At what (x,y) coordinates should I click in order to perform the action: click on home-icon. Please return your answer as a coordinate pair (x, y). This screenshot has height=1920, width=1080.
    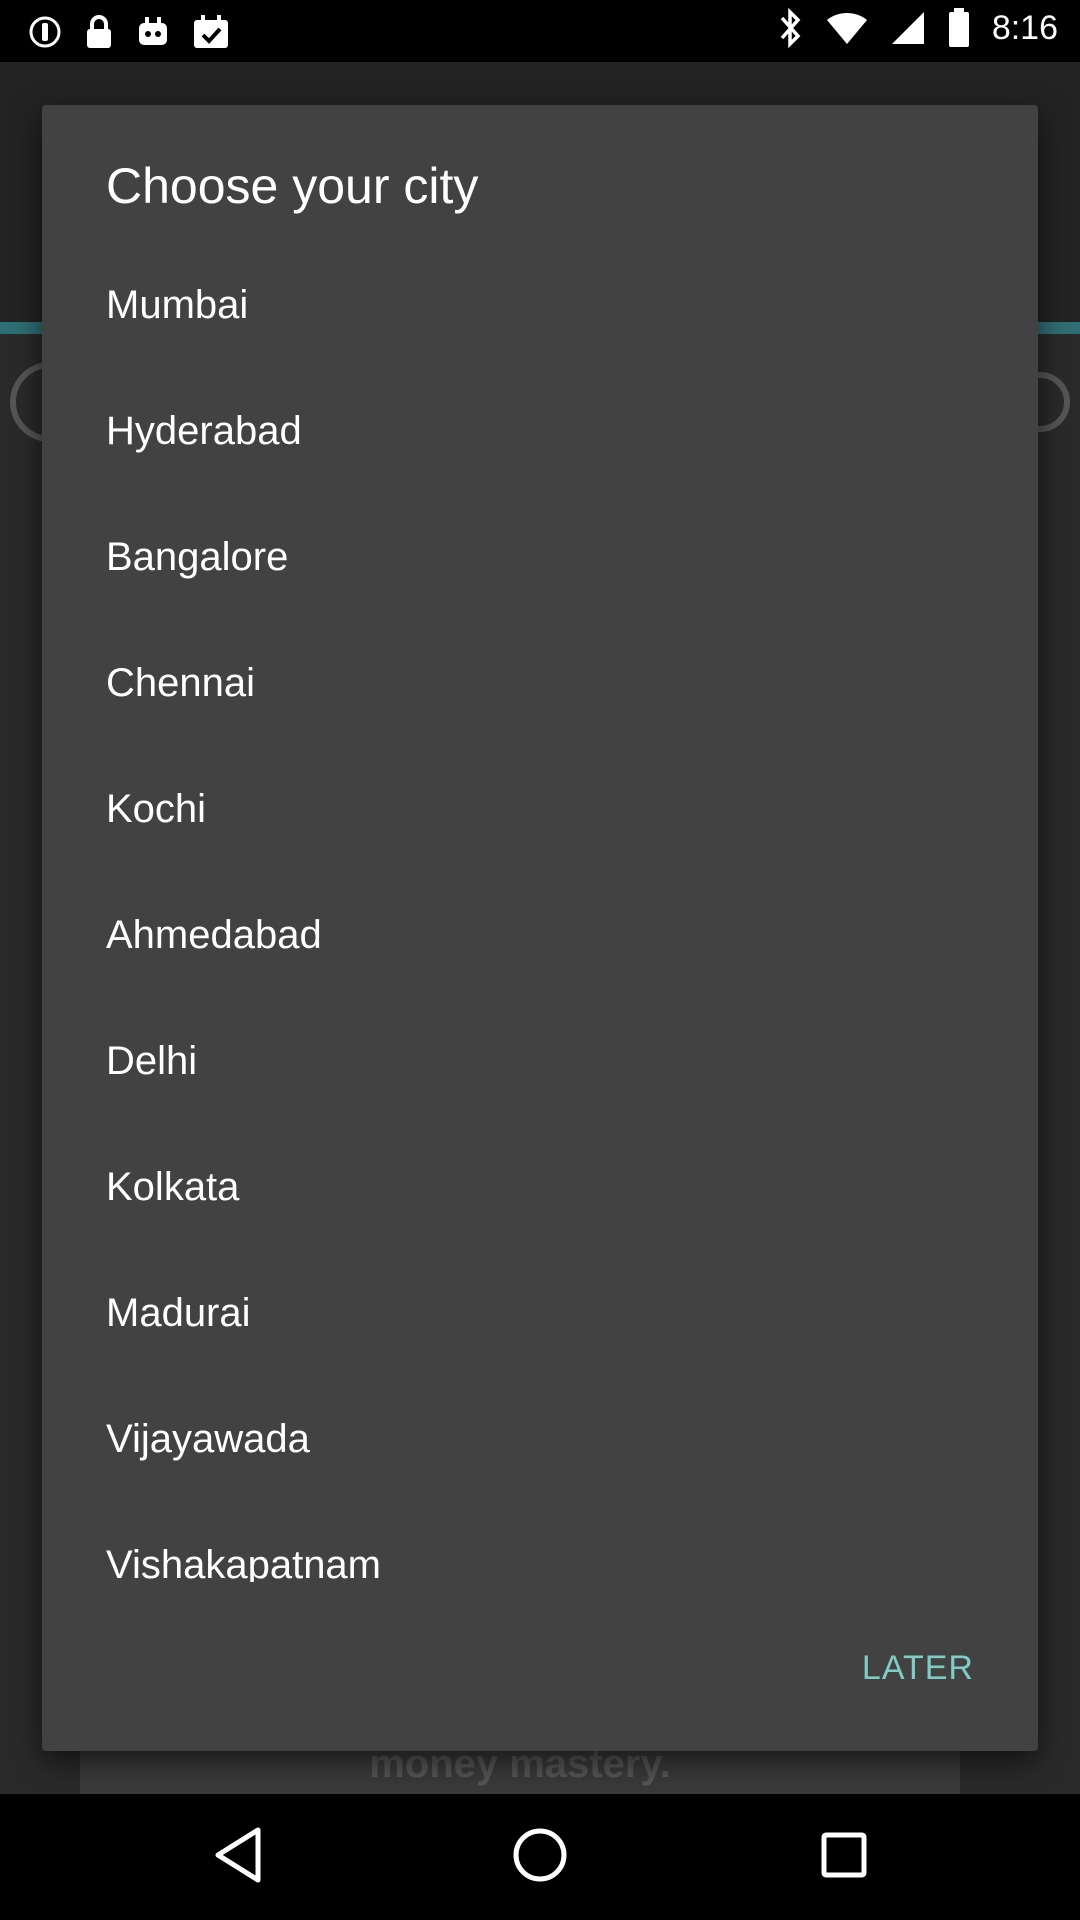
    Looking at the image, I should click on (540, 1857).